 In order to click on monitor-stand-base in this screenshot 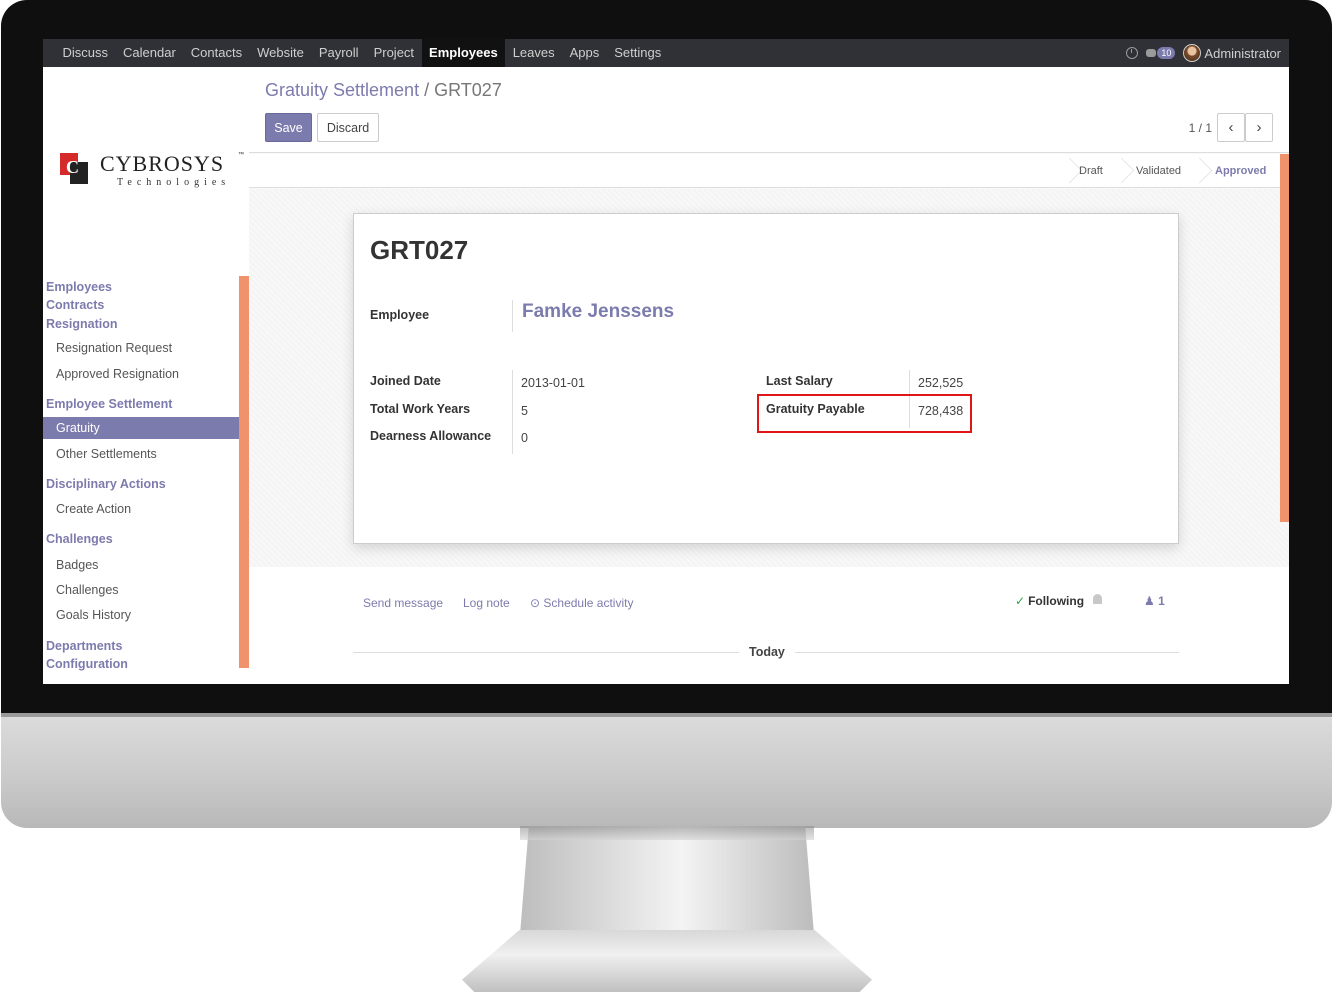, I will do `click(667, 961)`.